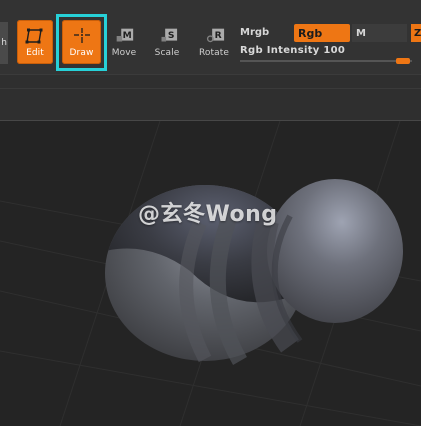 The height and width of the screenshot is (426, 421). What do you see at coordinates (254, 32) in the screenshot?
I see `mrgb-button: Mrgb` at bounding box center [254, 32].